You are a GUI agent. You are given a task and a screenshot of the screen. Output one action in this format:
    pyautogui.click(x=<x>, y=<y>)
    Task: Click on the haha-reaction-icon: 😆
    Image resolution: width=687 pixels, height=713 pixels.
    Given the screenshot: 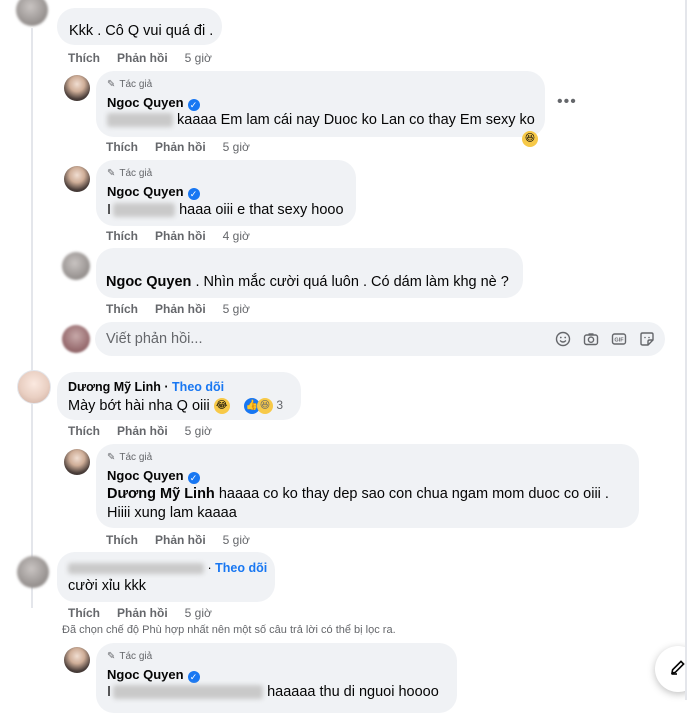 What is the action you would take?
    pyautogui.click(x=265, y=406)
    